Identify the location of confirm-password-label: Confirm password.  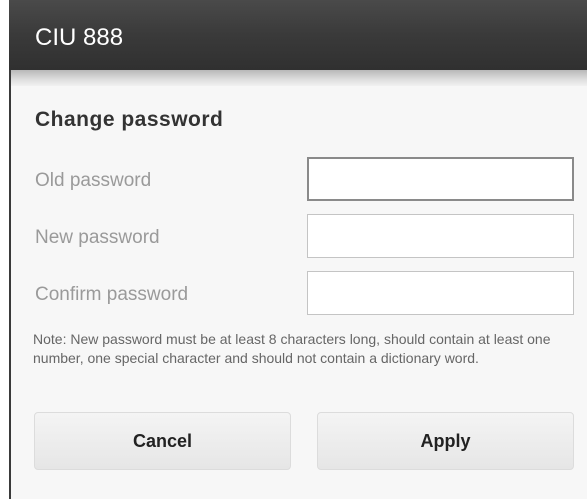
(112, 294).